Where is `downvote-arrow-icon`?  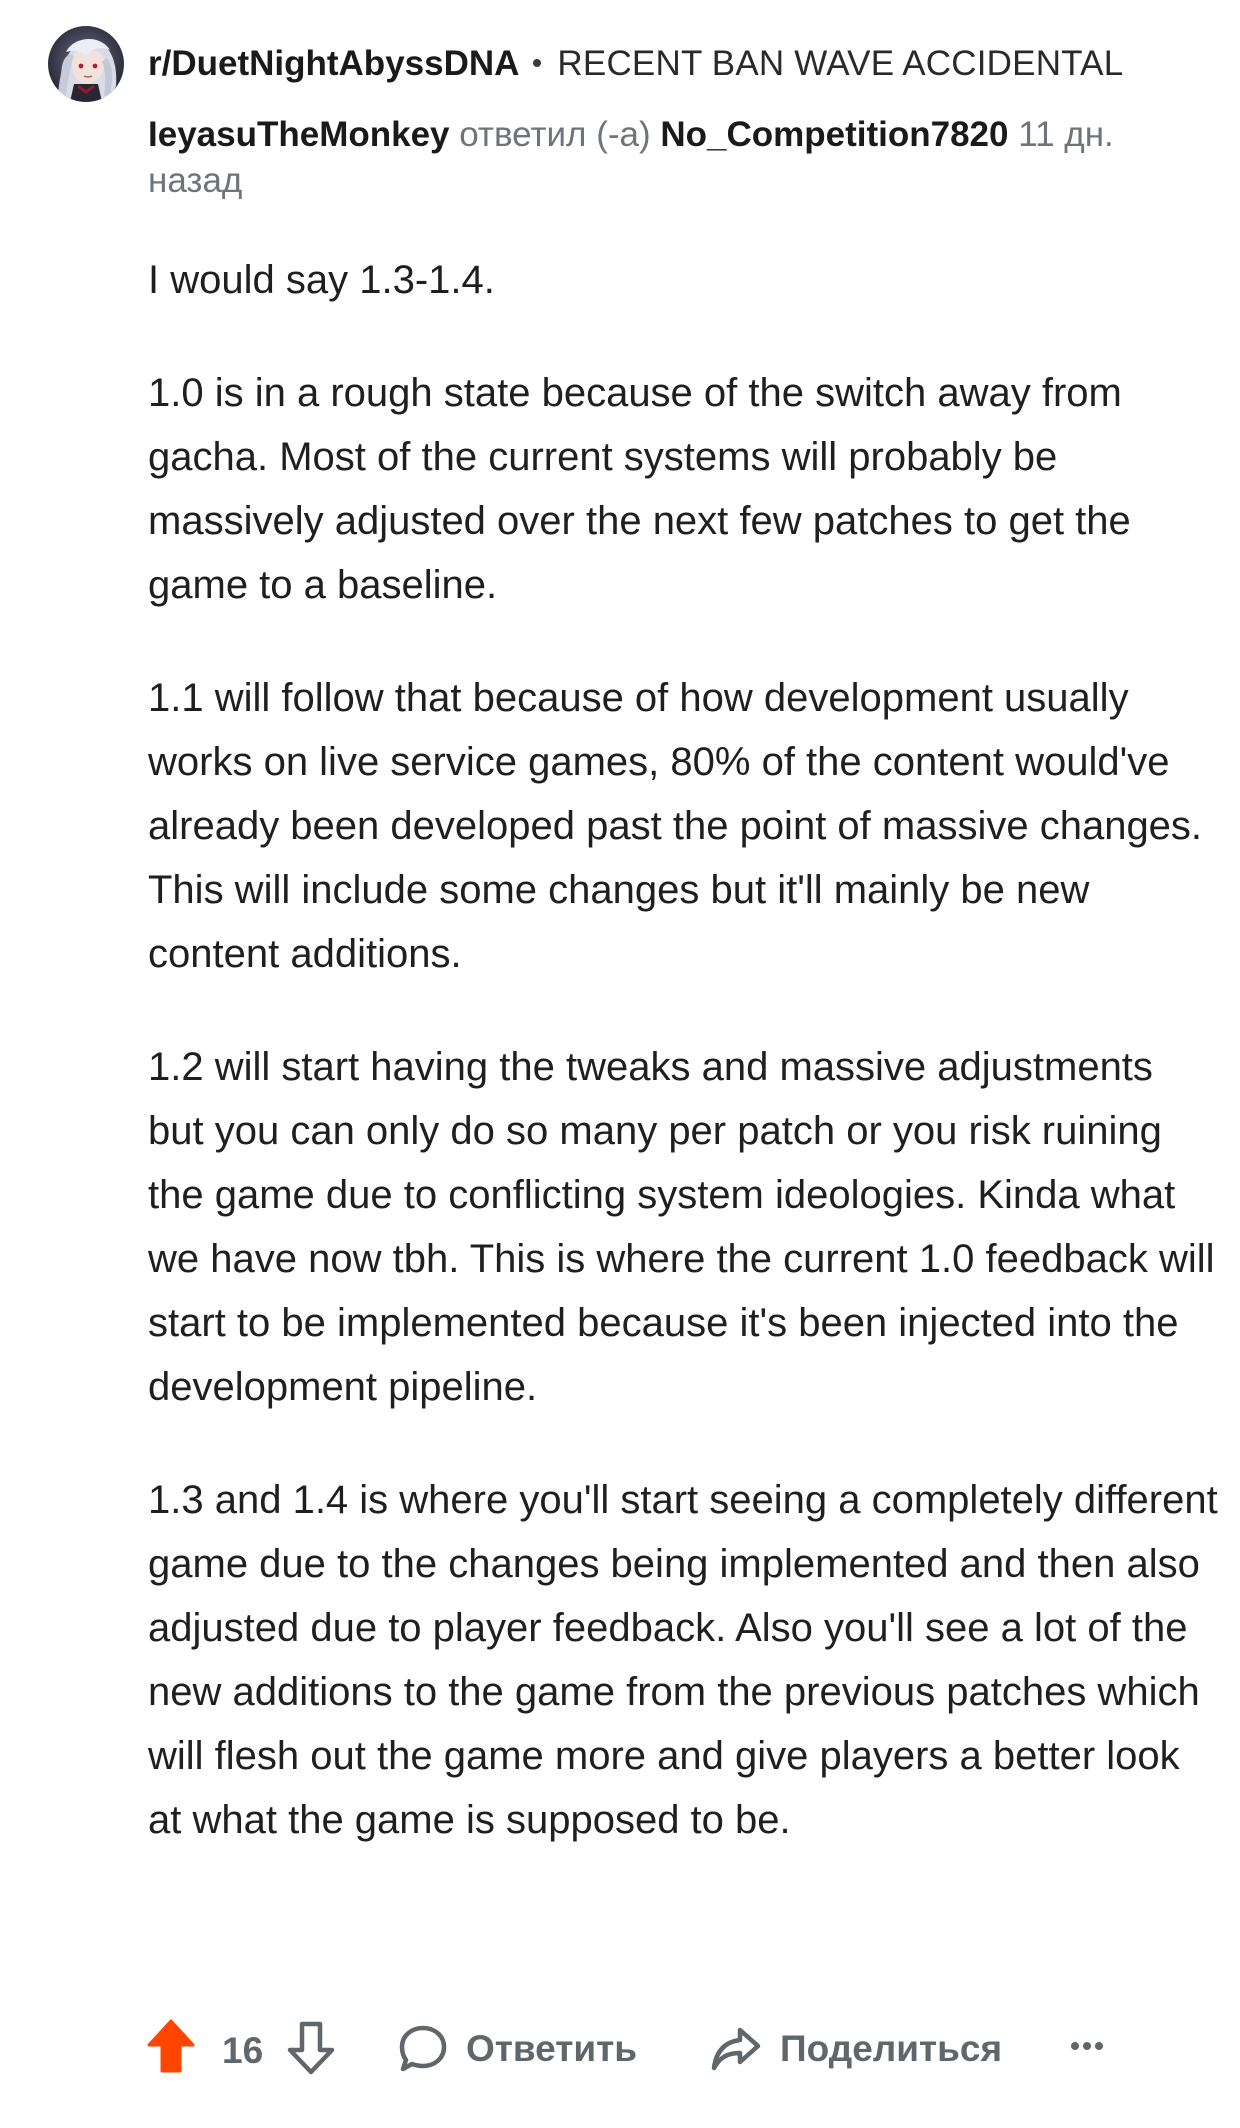
downvote-arrow-icon is located at coordinates (311, 2048).